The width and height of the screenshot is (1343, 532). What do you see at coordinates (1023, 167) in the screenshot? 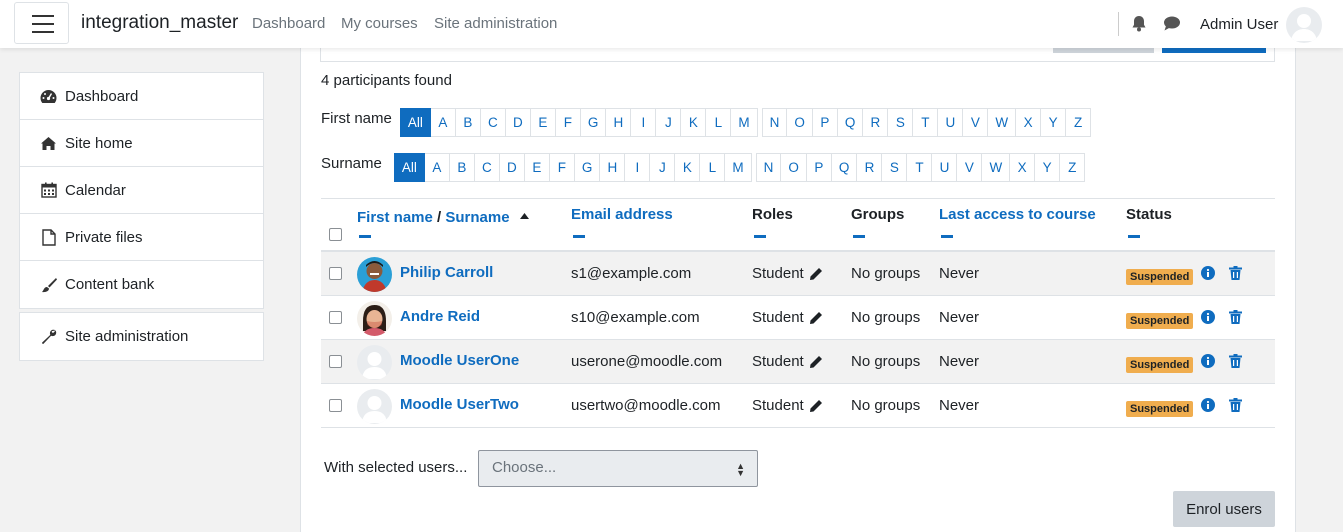
I see `surname-initial-x: X` at bounding box center [1023, 167].